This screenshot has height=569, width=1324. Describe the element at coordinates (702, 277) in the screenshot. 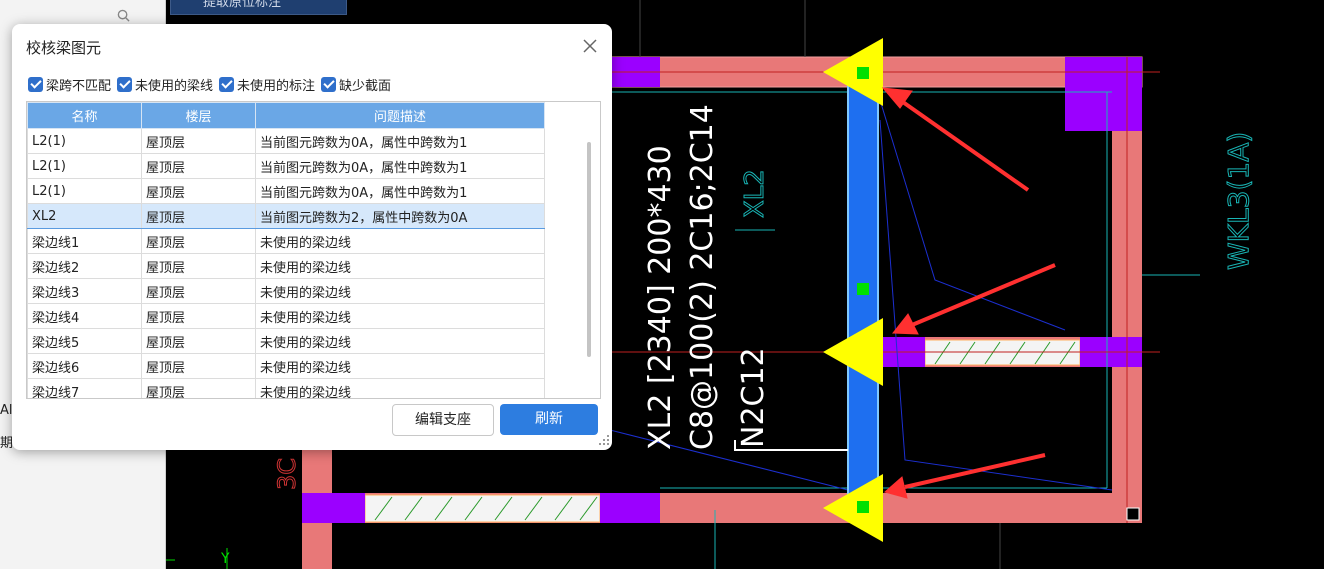

I see `label-xl2-line2: C8@100(2) 2C16;2C14` at that location.